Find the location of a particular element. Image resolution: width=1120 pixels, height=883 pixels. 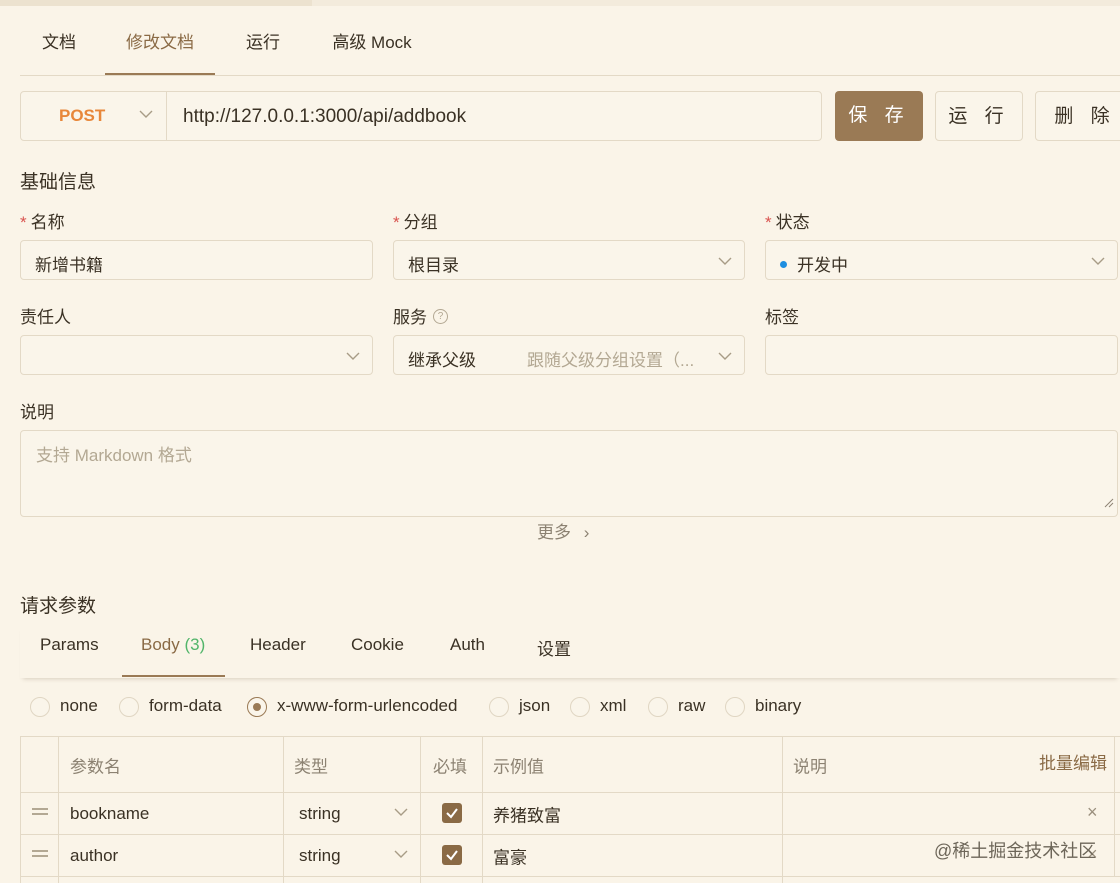

top-strip-segment is located at coordinates (156, 3).